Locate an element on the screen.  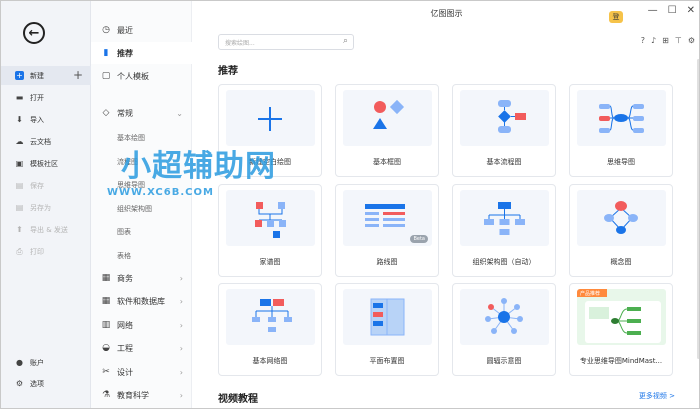
cat-recent-label: 最近 is located at coordinates (125, 30).